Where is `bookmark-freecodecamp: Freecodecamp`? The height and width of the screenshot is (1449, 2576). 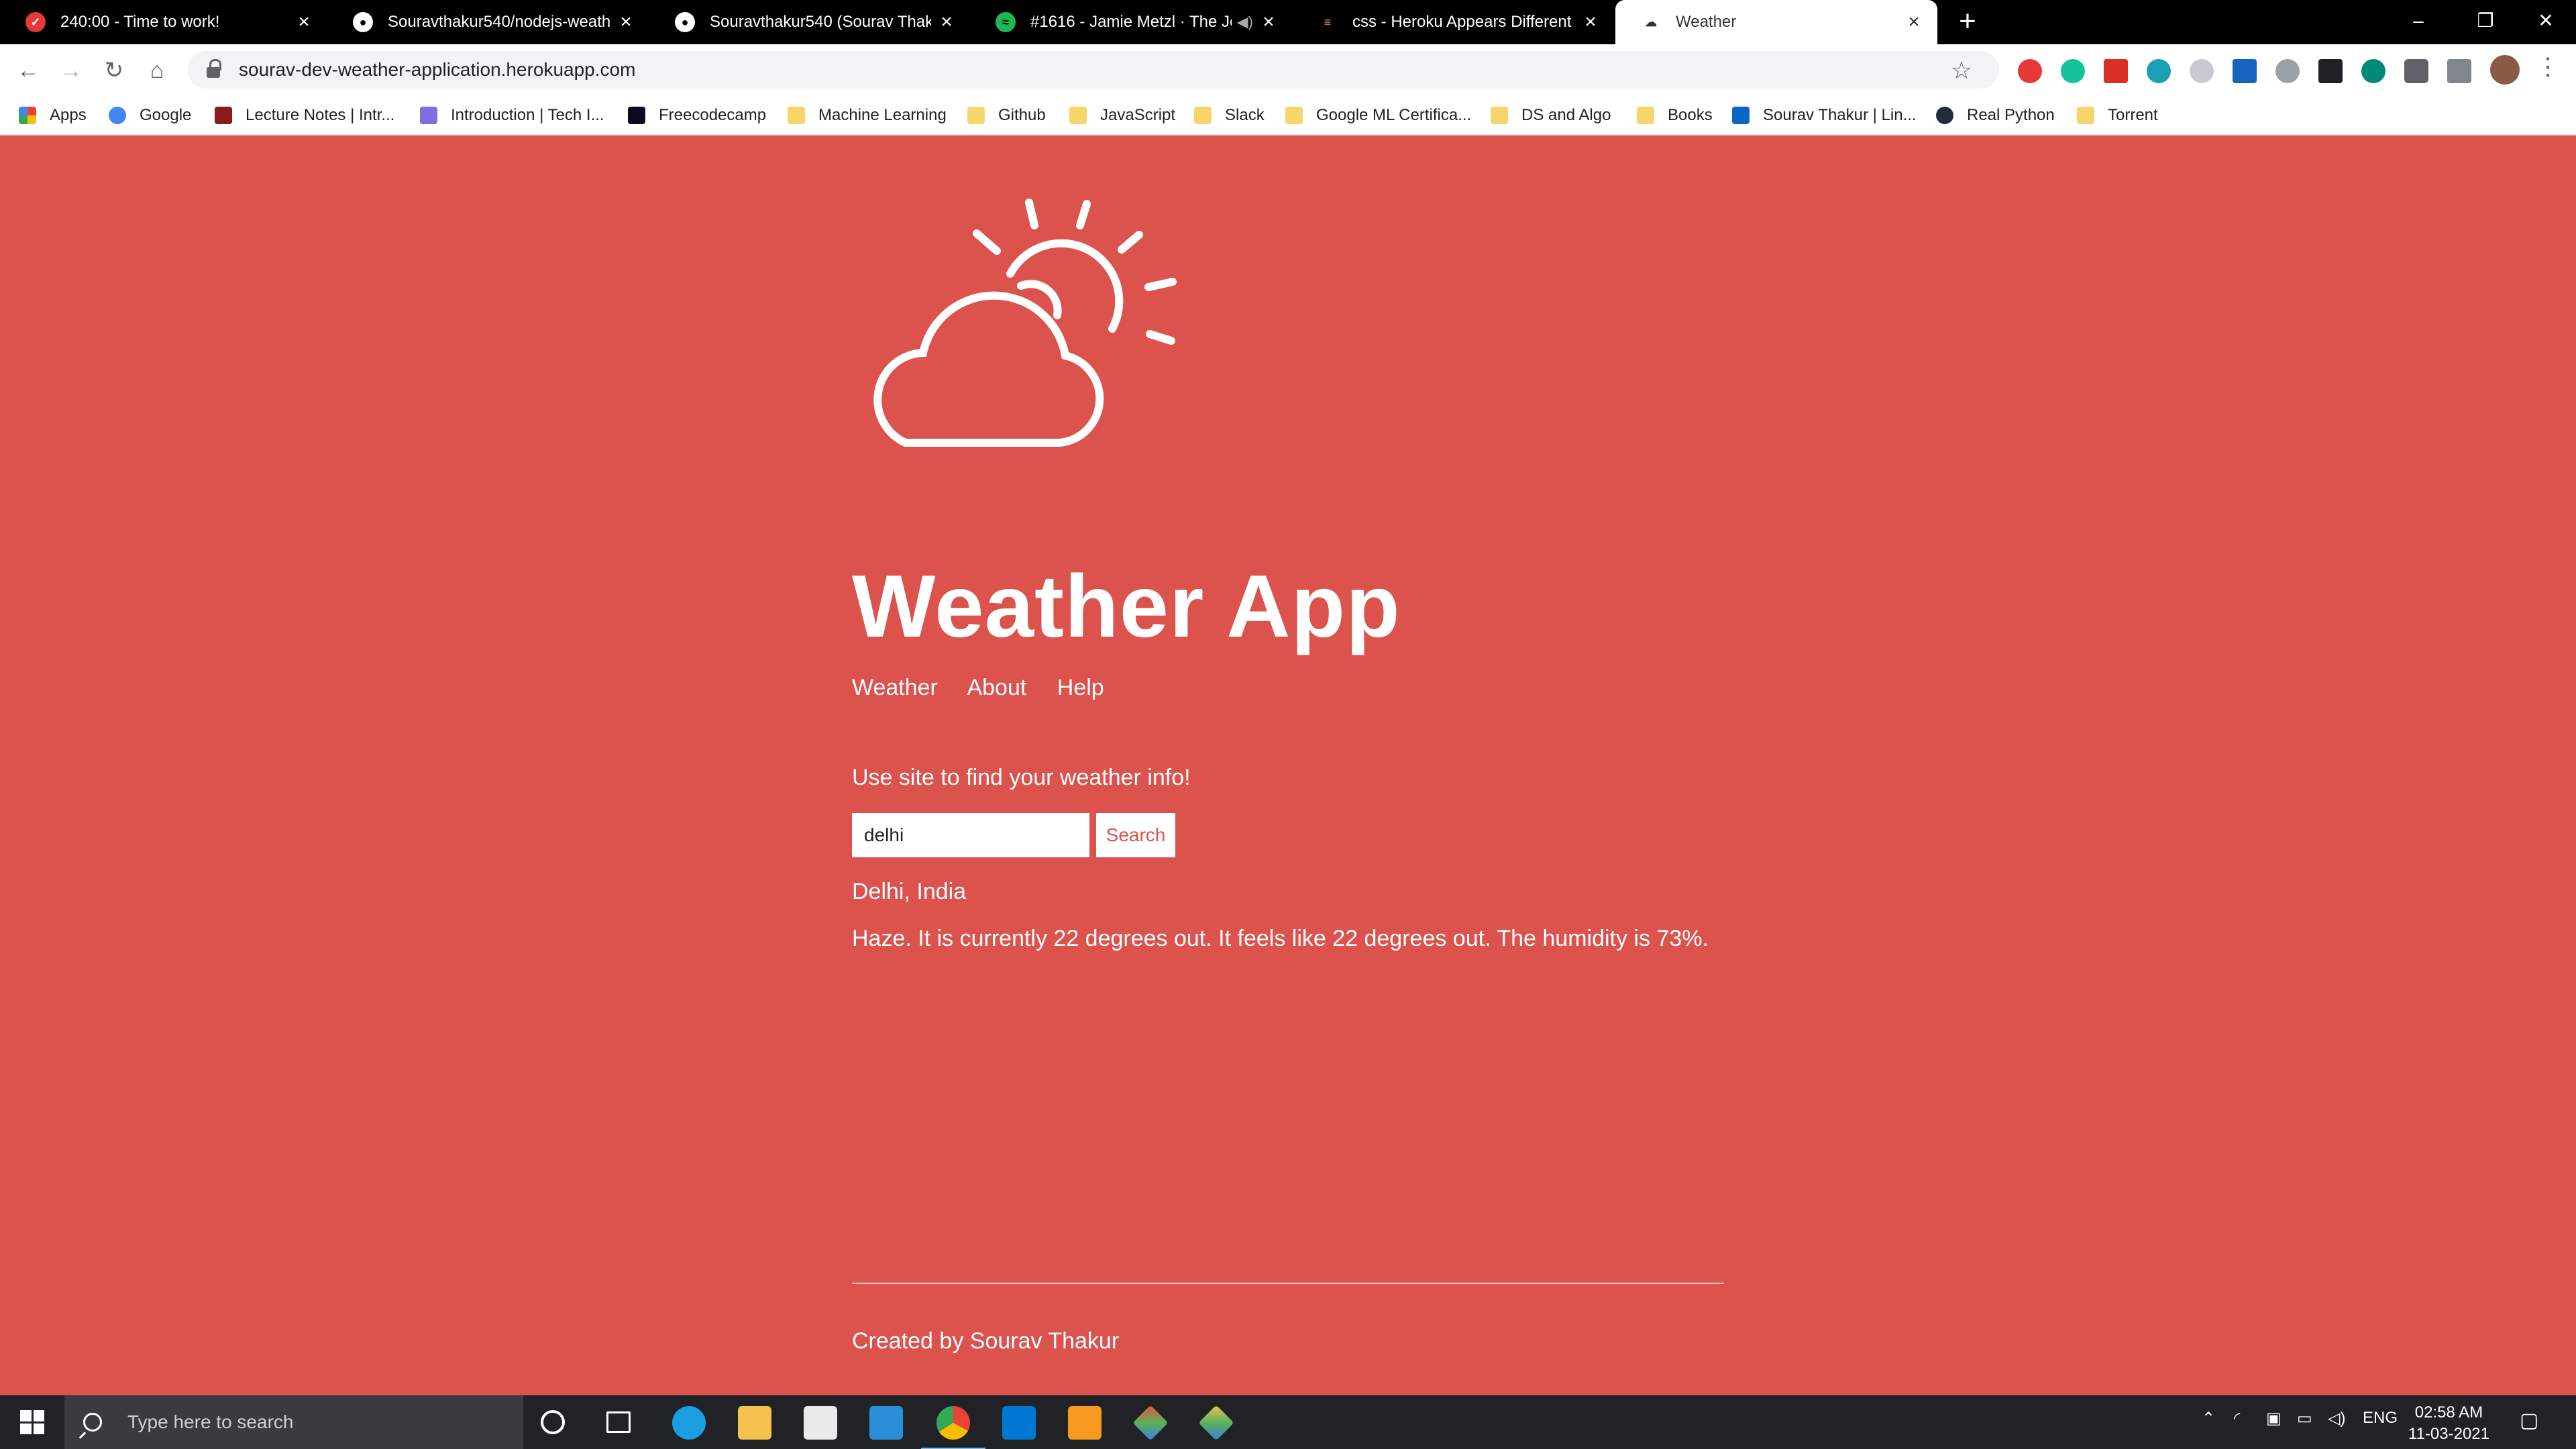
bookmark-freecodecamp: Freecodecamp is located at coordinates (697, 115).